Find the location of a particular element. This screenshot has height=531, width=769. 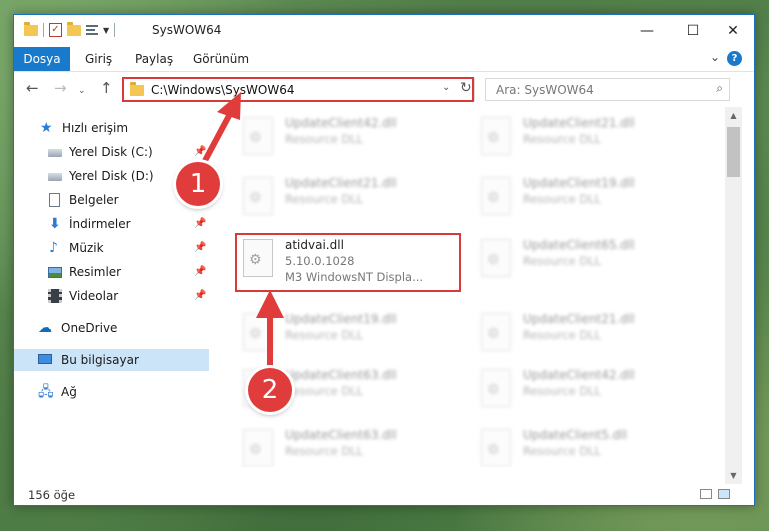

step-badge-2: 2 is located at coordinates (270, 390).